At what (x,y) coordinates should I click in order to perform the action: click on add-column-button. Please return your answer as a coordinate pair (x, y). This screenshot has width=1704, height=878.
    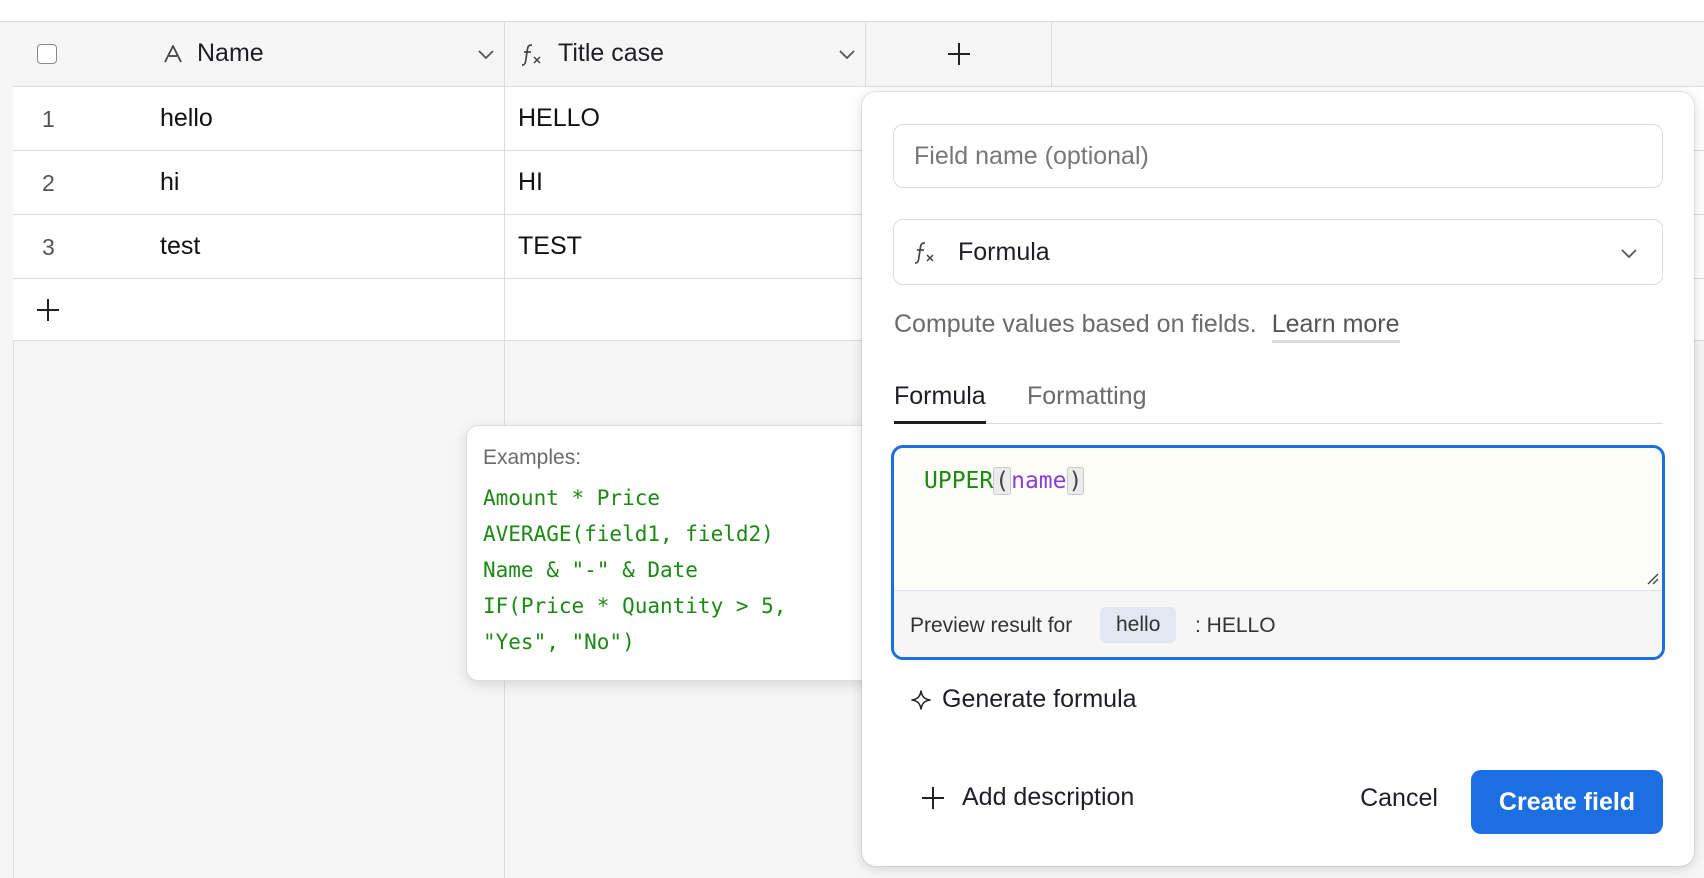
    Looking at the image, I should click on (959, 54).